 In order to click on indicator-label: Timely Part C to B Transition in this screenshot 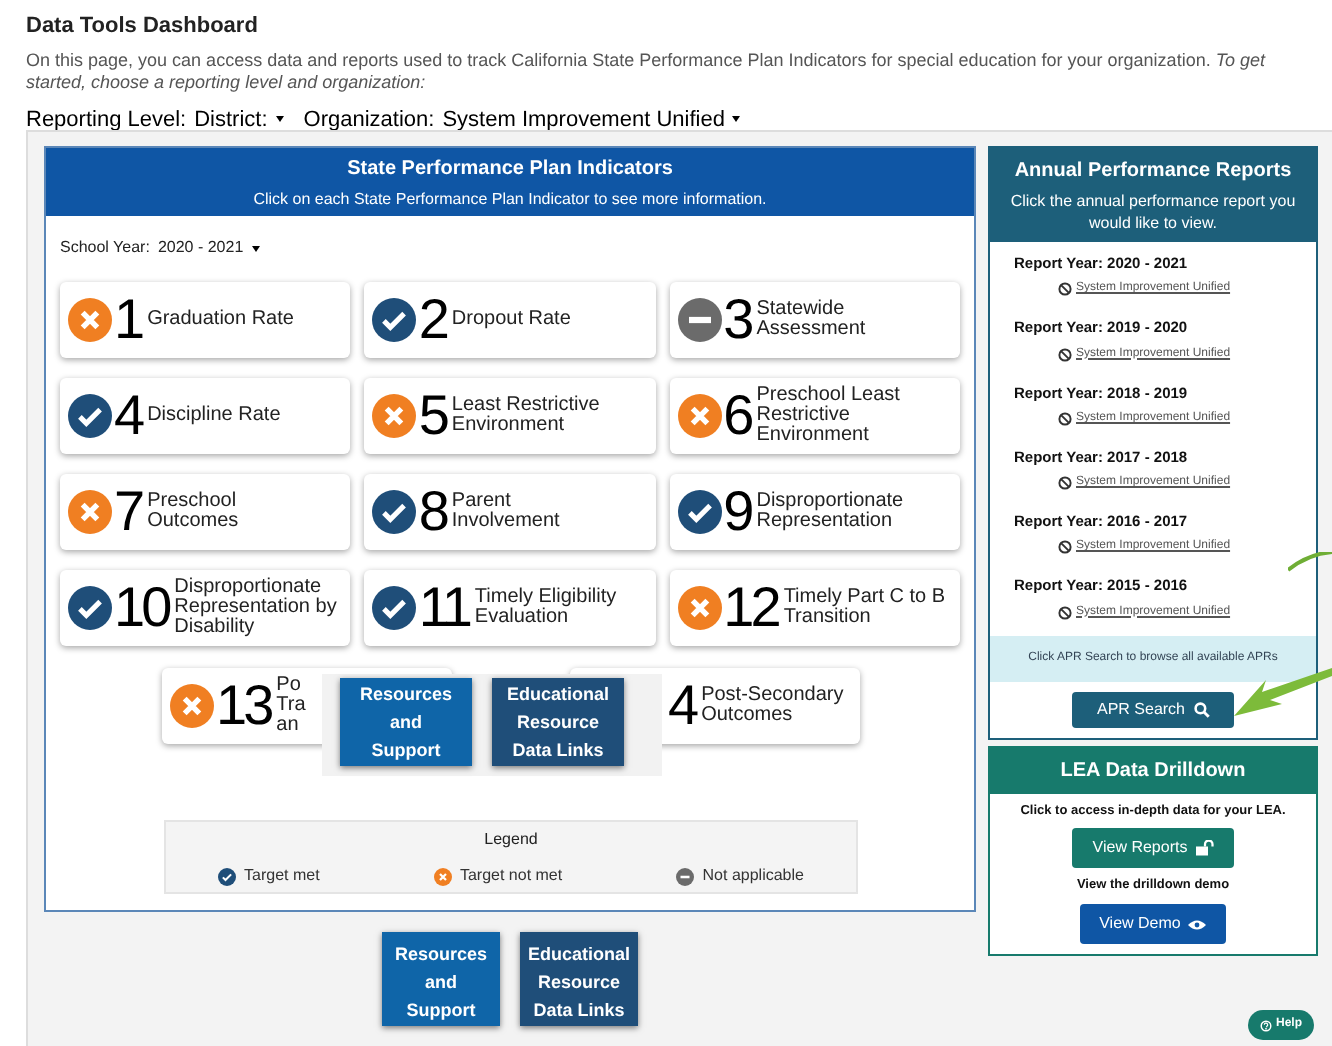, I will do `click(864, 608)`.